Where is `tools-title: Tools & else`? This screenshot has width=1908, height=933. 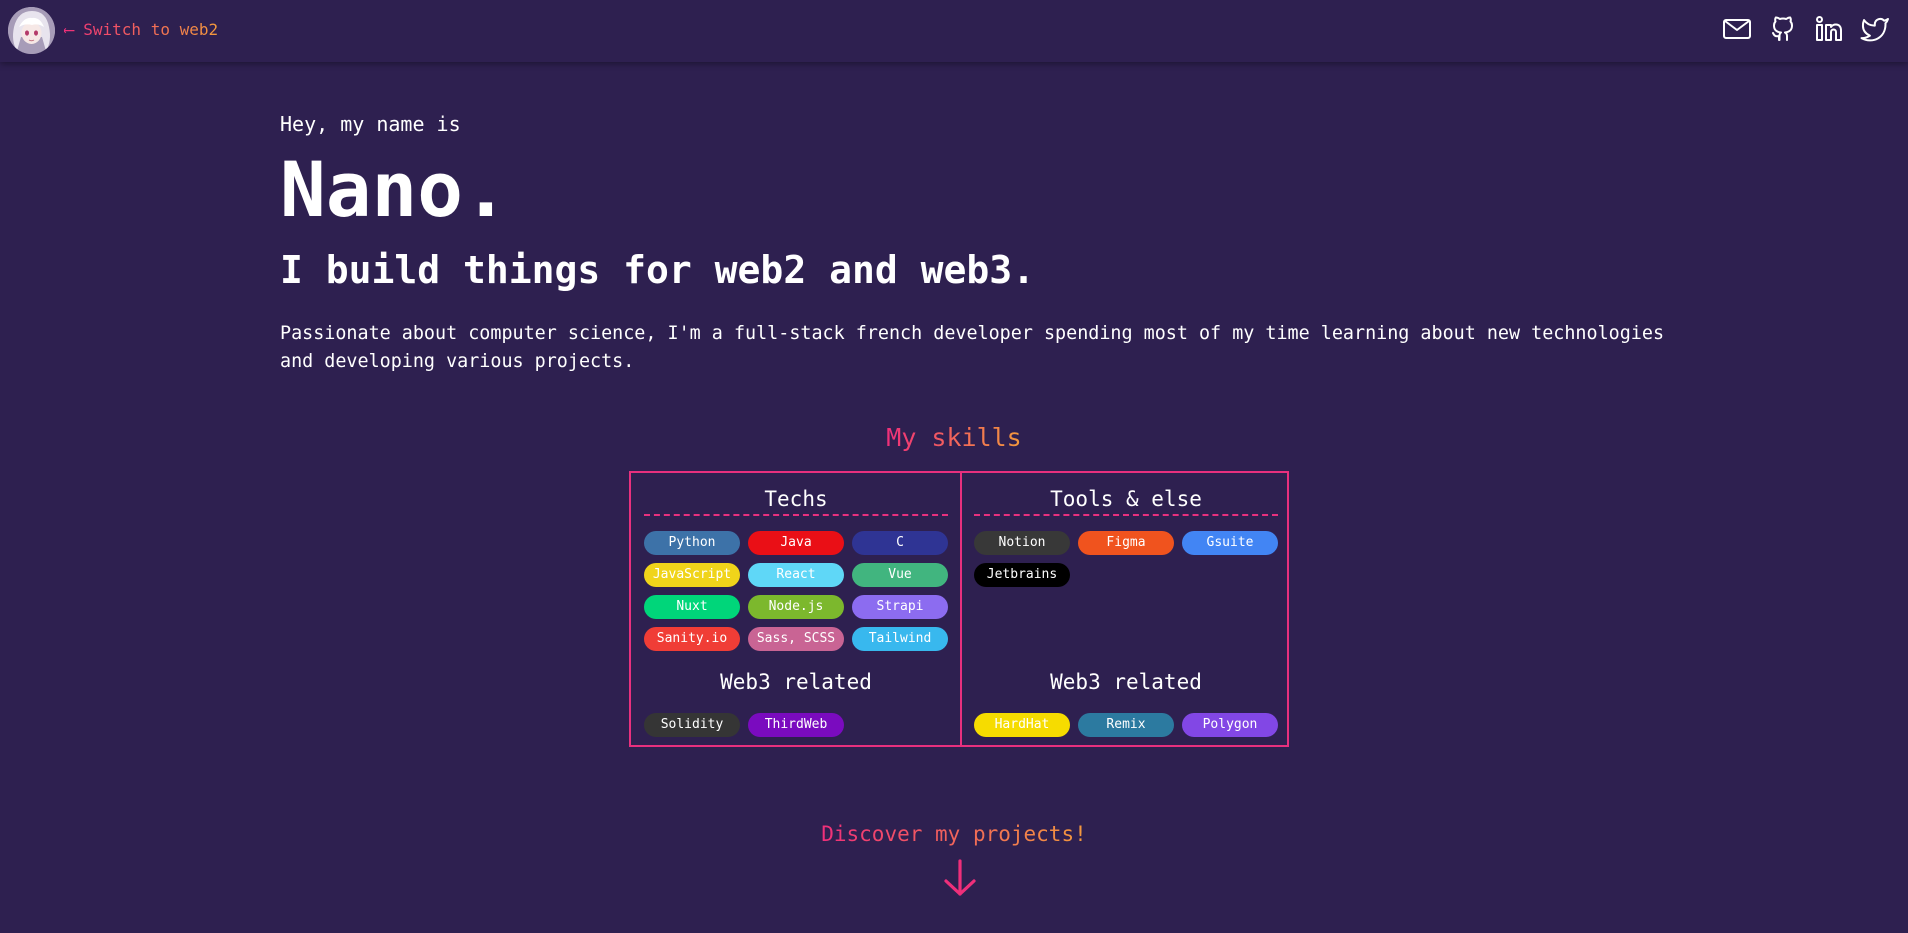
tools-title: Tools & else is located at coordinates (1126, 499).